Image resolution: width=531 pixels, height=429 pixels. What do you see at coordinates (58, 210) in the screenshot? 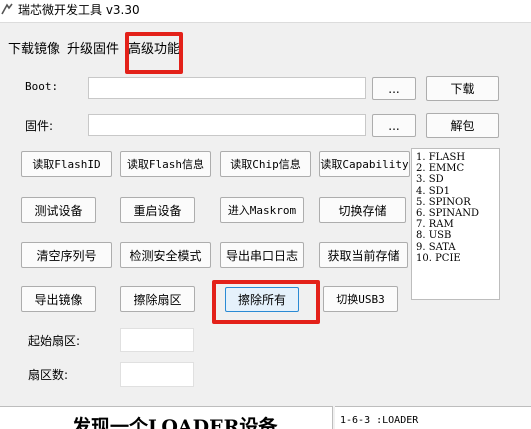
I see `test-device-button: 测试设备` at bounding box center [58, 210].